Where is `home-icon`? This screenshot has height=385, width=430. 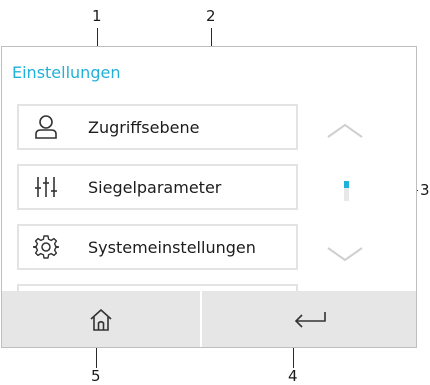
home-icon is located at coordinates (101, 320).